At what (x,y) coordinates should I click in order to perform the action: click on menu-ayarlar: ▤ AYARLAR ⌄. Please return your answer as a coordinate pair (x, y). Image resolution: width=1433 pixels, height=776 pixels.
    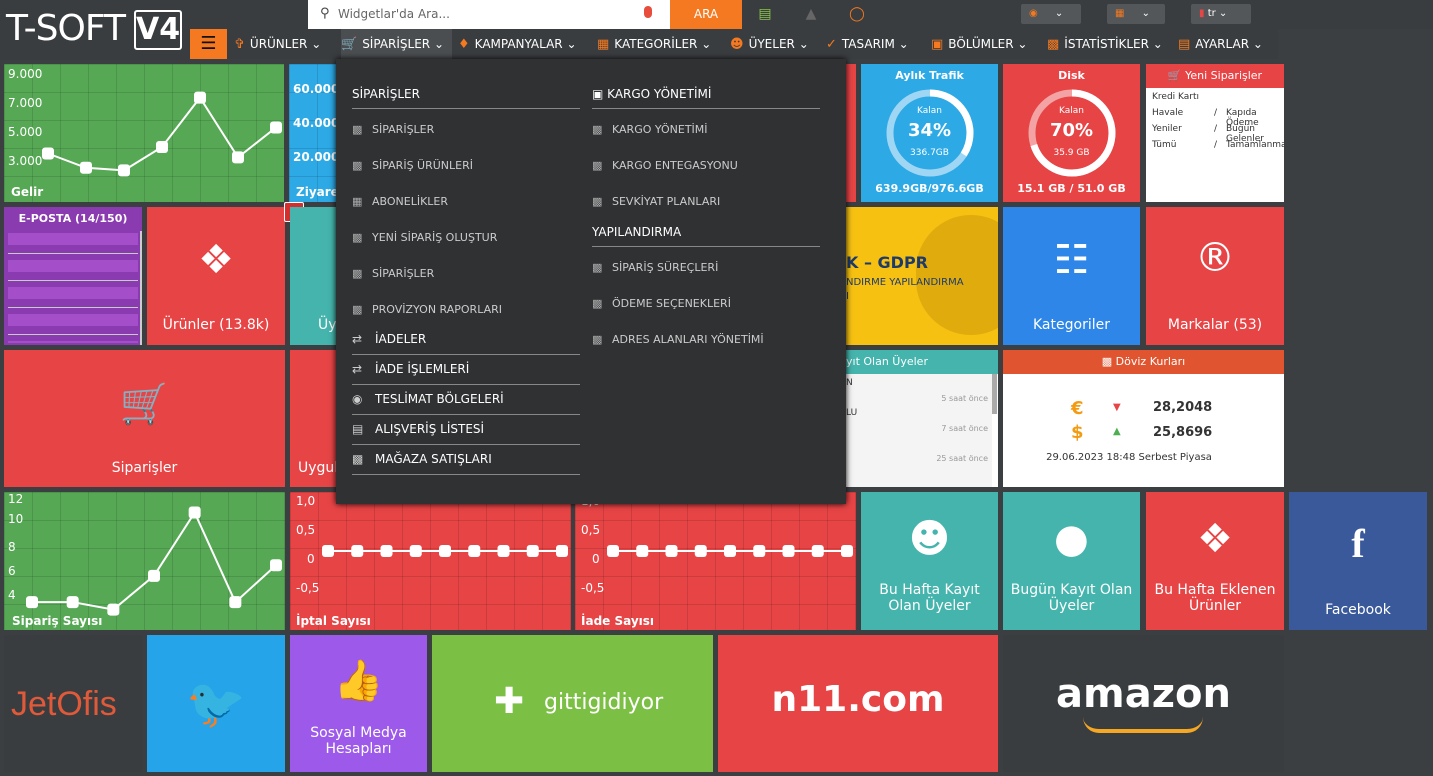
    Looking at the image, I should click on (1220, 44).